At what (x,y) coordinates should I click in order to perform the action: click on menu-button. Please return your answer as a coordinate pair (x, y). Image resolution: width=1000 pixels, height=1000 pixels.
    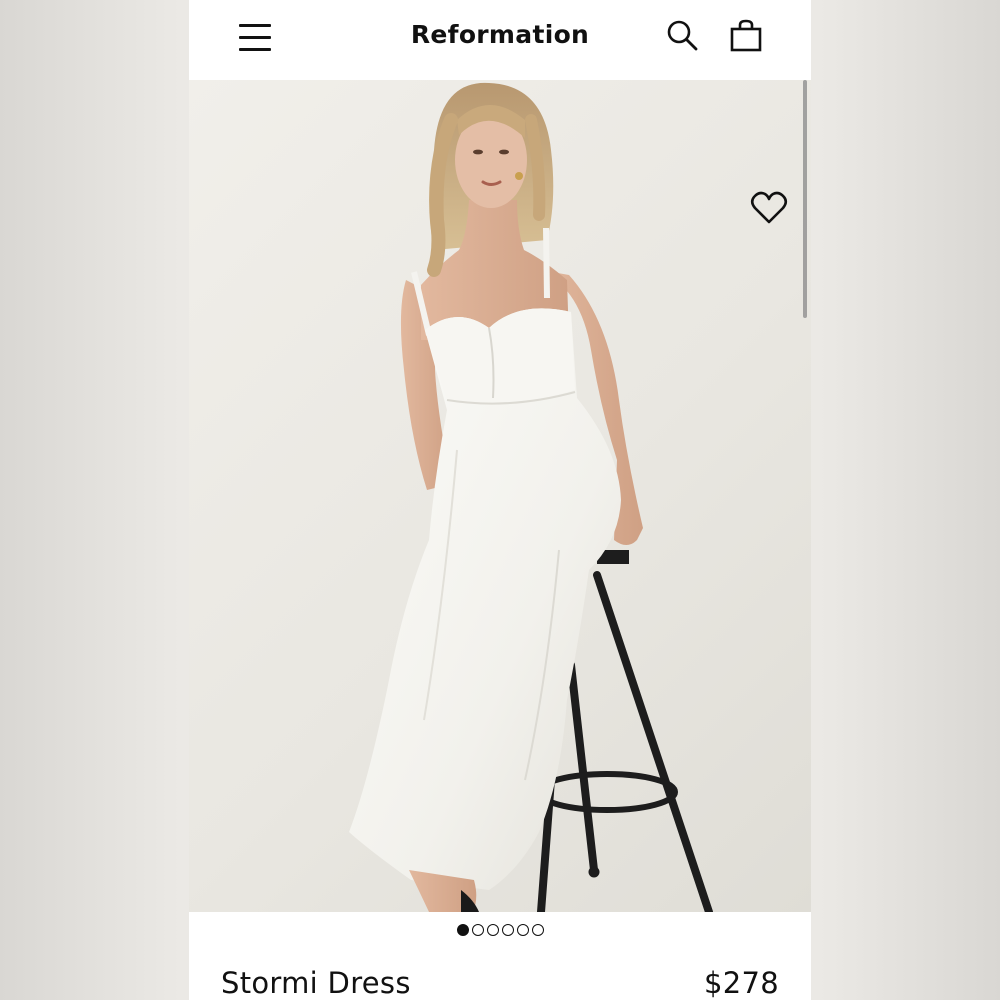
    Looking at the image, I should click on (256, 38).